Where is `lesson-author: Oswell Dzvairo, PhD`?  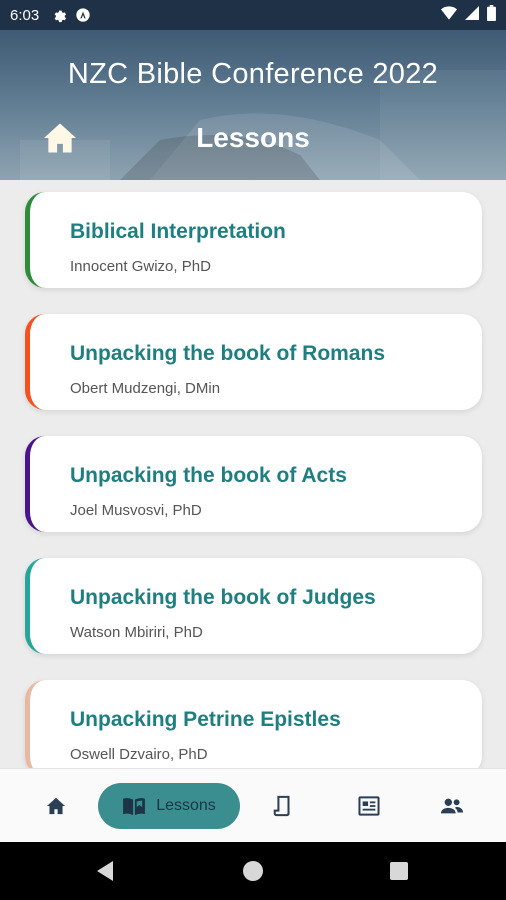
lesson-author: Oswell Dzvairo, PhD is located at coordinates (139, 754).